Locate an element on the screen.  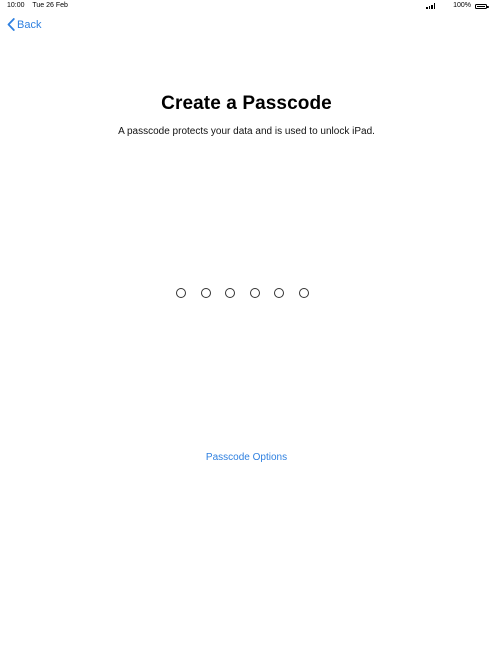
status-date: Tue 26 Feb is located at coordinates (50, 5).